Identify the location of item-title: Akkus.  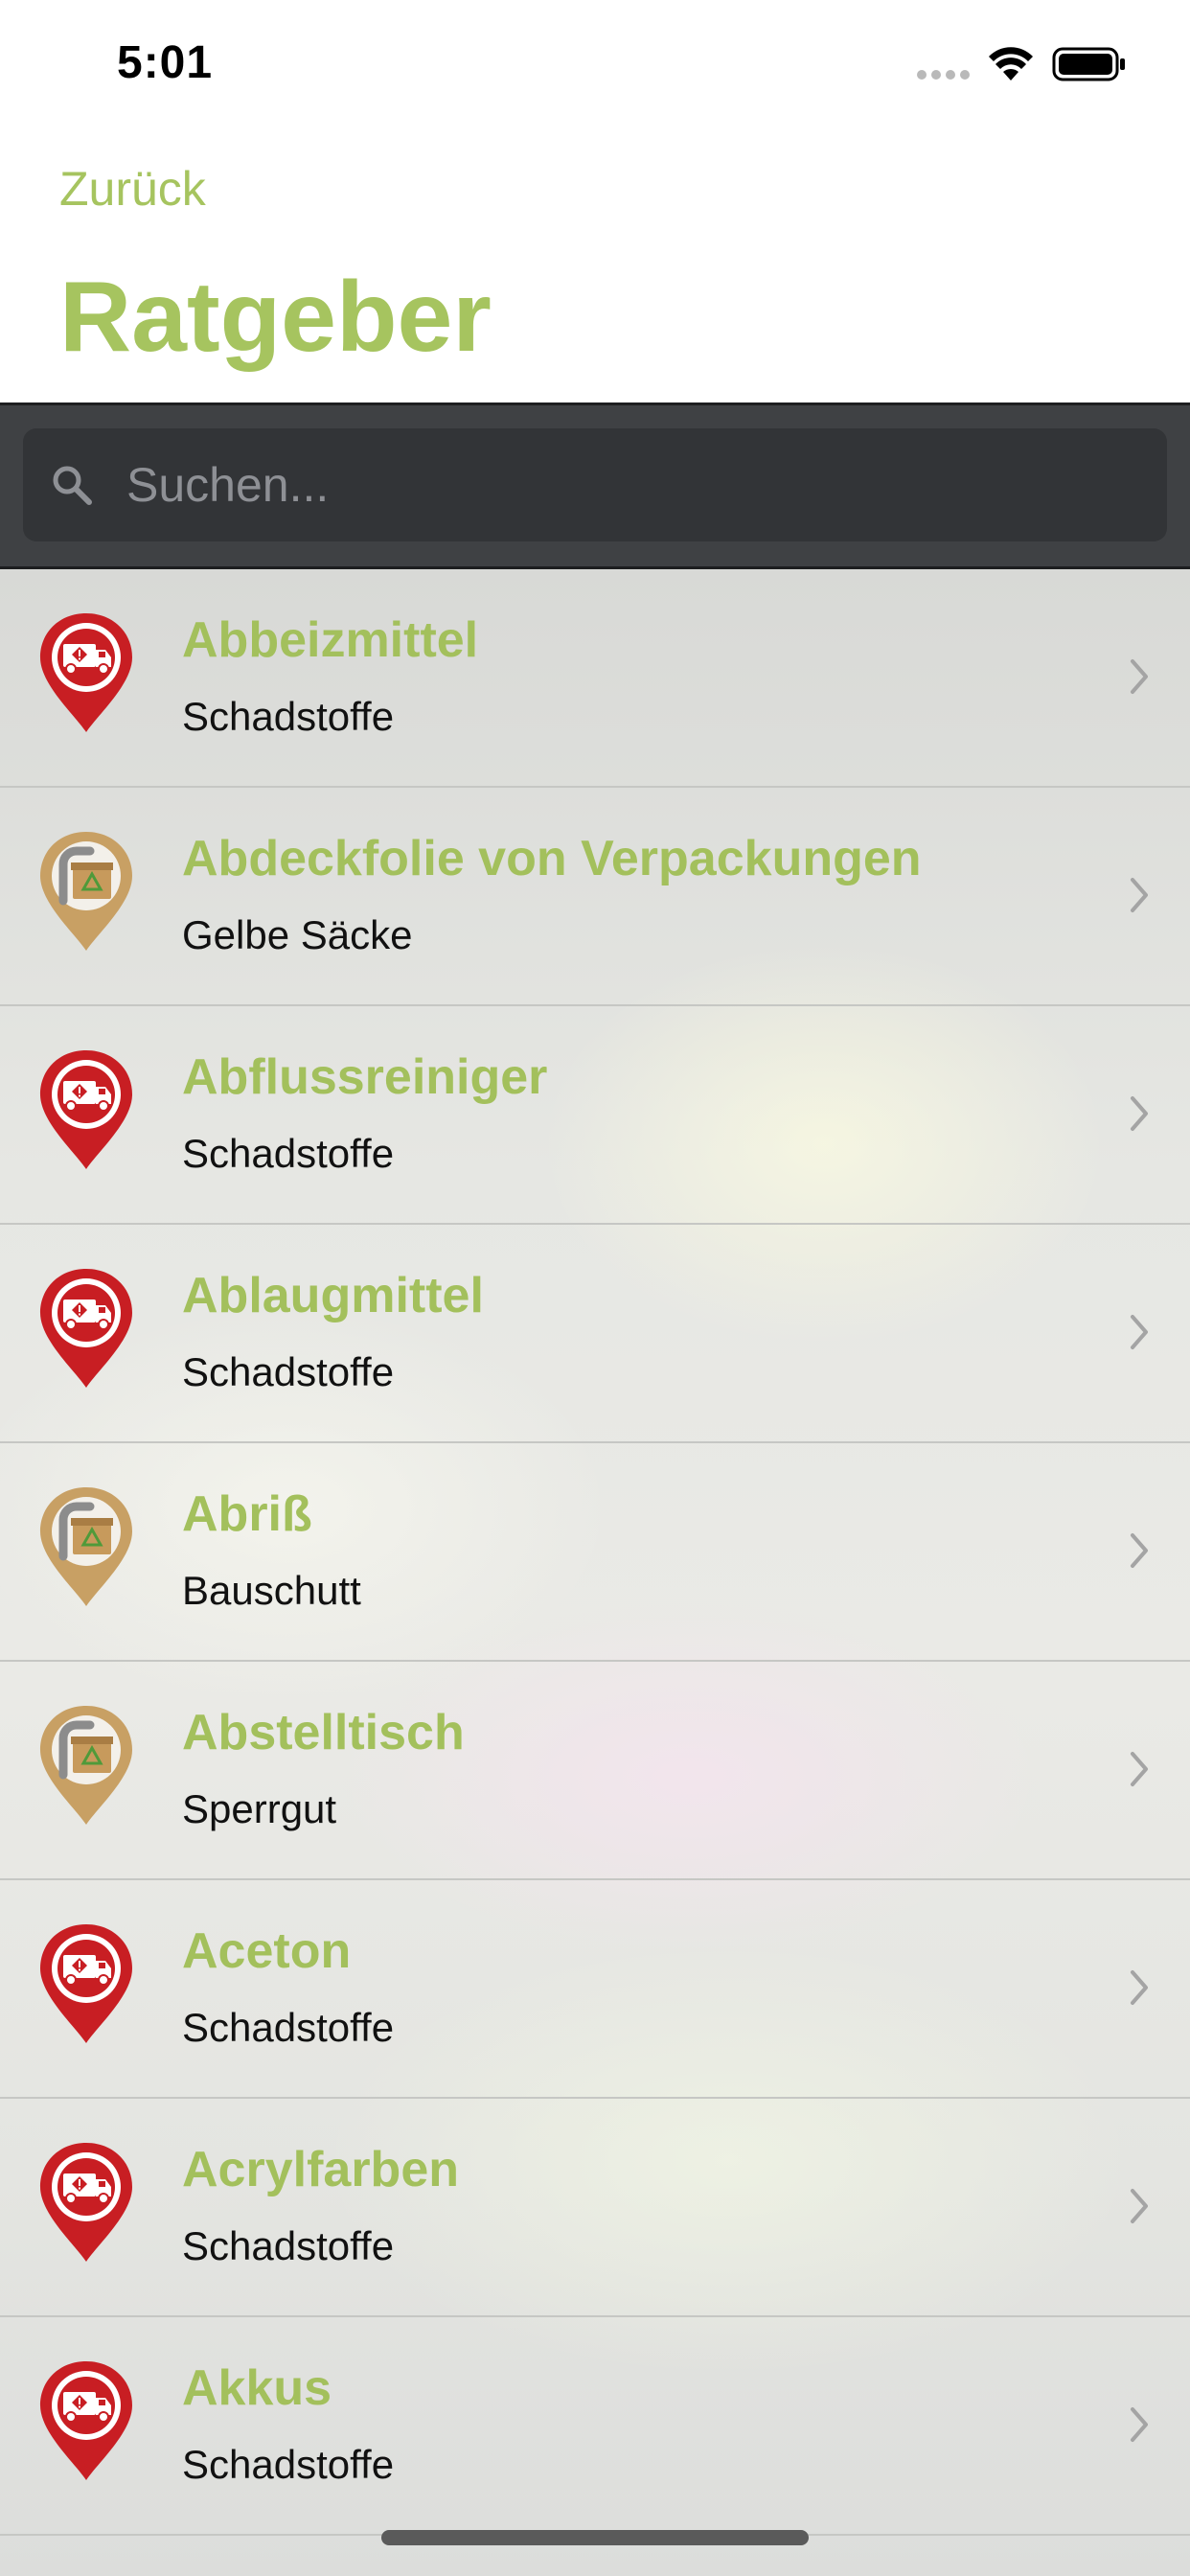
(257, 2388).